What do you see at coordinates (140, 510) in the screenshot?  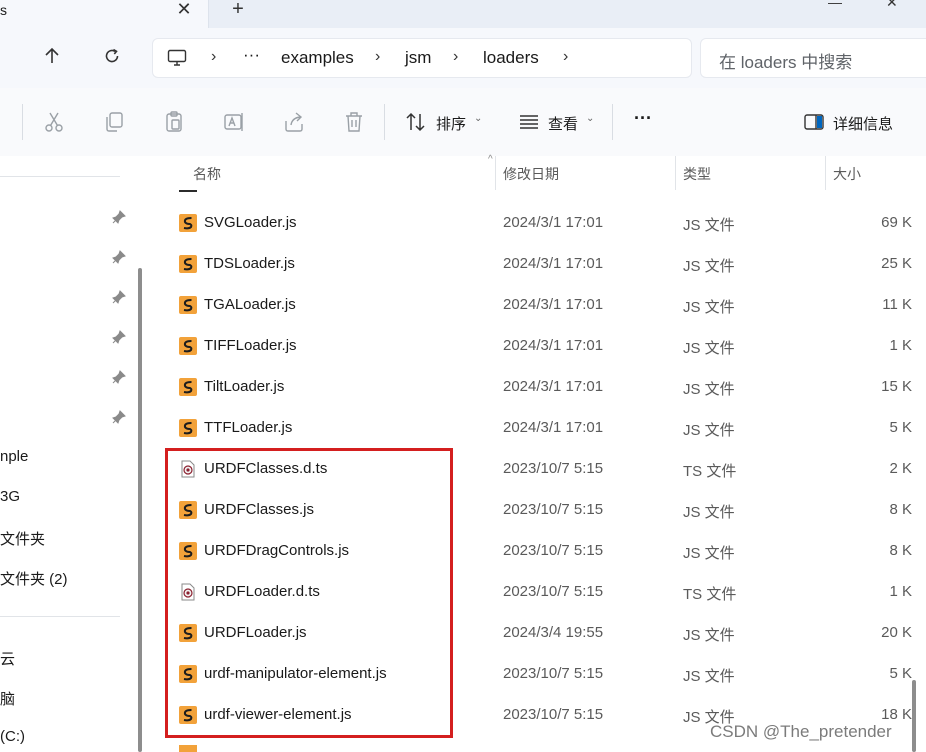 I see `nav-scrollbar` at bounding box center [140, 510].